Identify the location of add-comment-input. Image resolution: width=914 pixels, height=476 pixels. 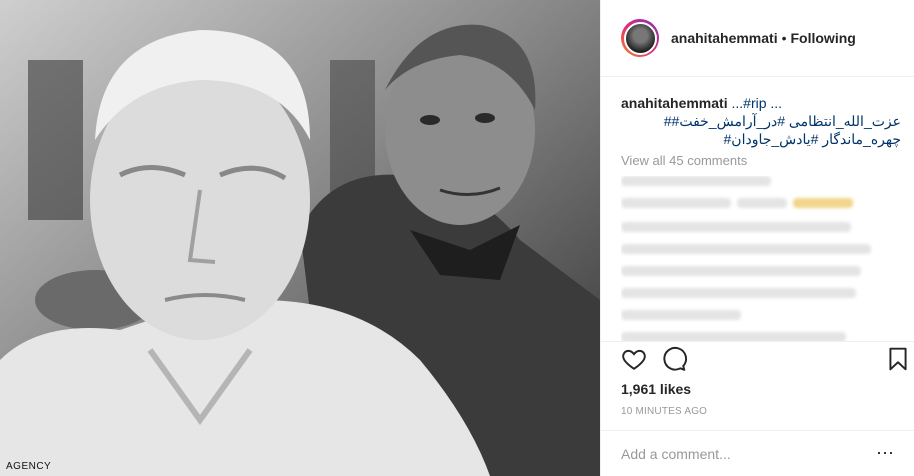
(736, 453).